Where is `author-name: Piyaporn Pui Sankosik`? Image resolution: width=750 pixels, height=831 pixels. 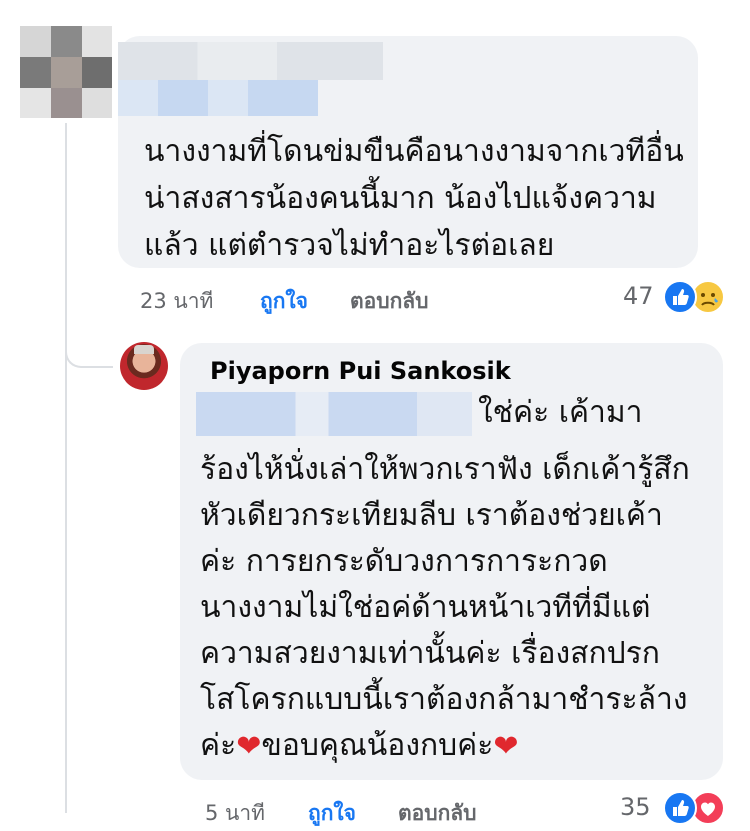
author-name: Piyaporn Pui Sankosik is located at coordinates (360, 371).